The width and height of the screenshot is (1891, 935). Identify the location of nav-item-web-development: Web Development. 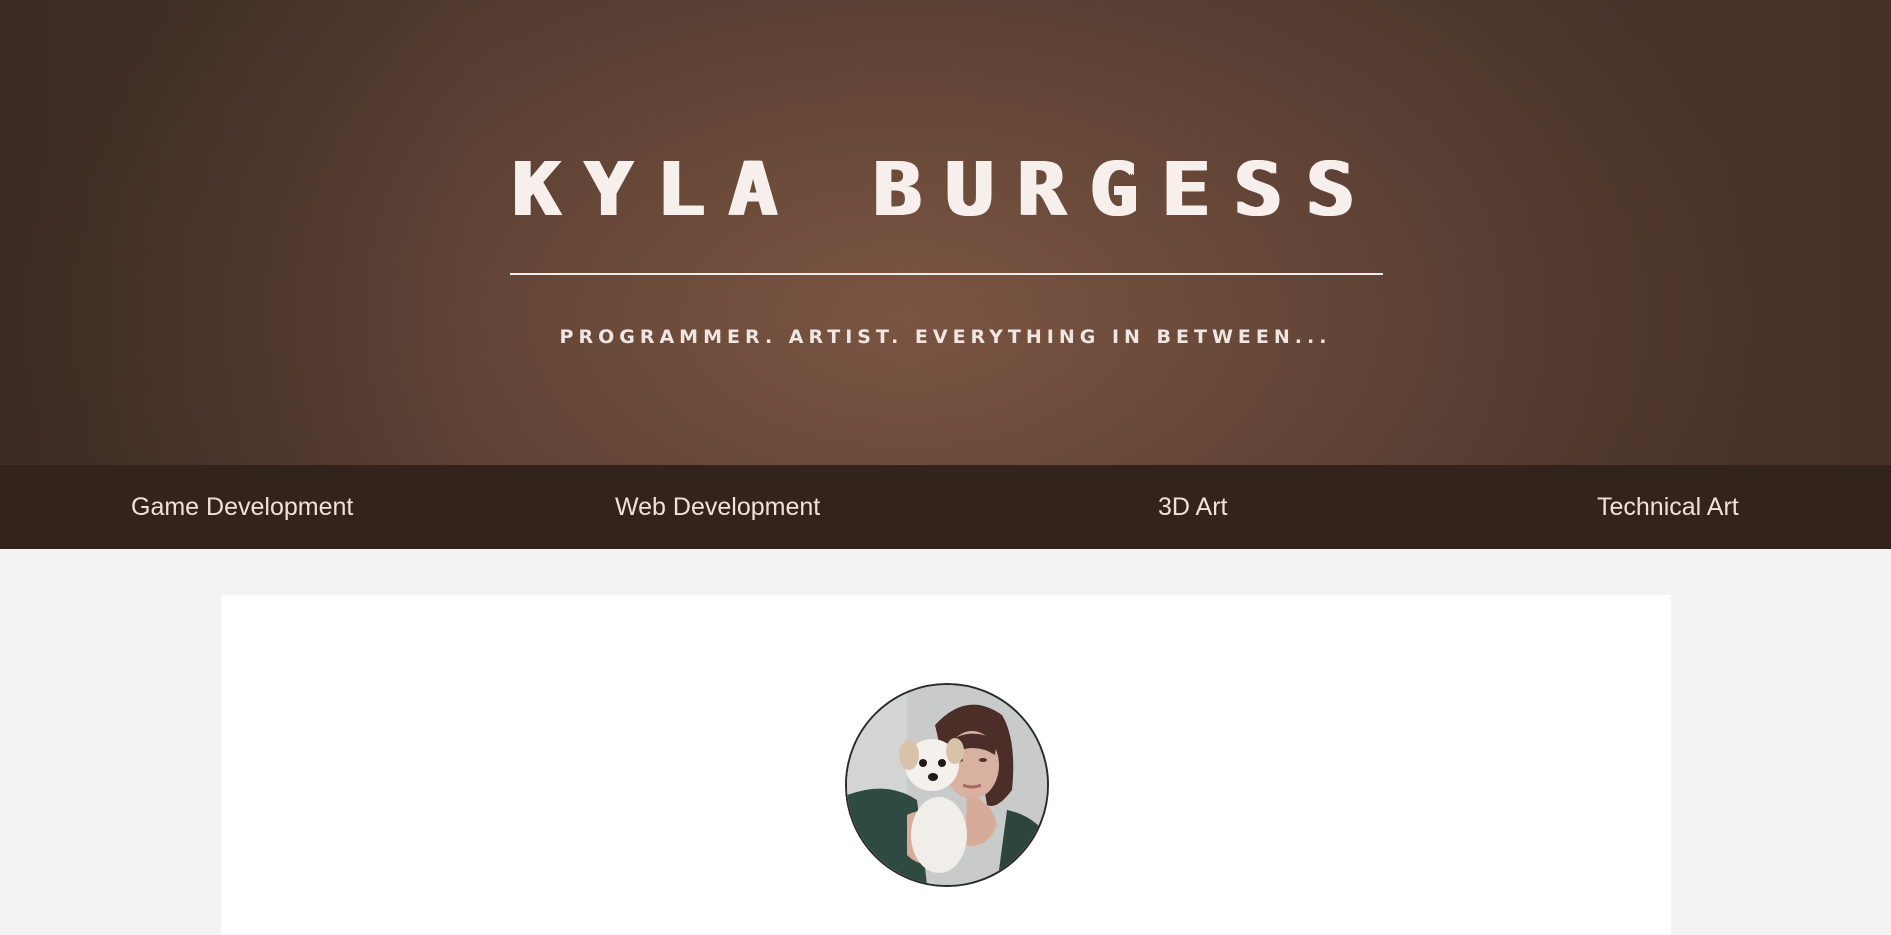
(717, 507).